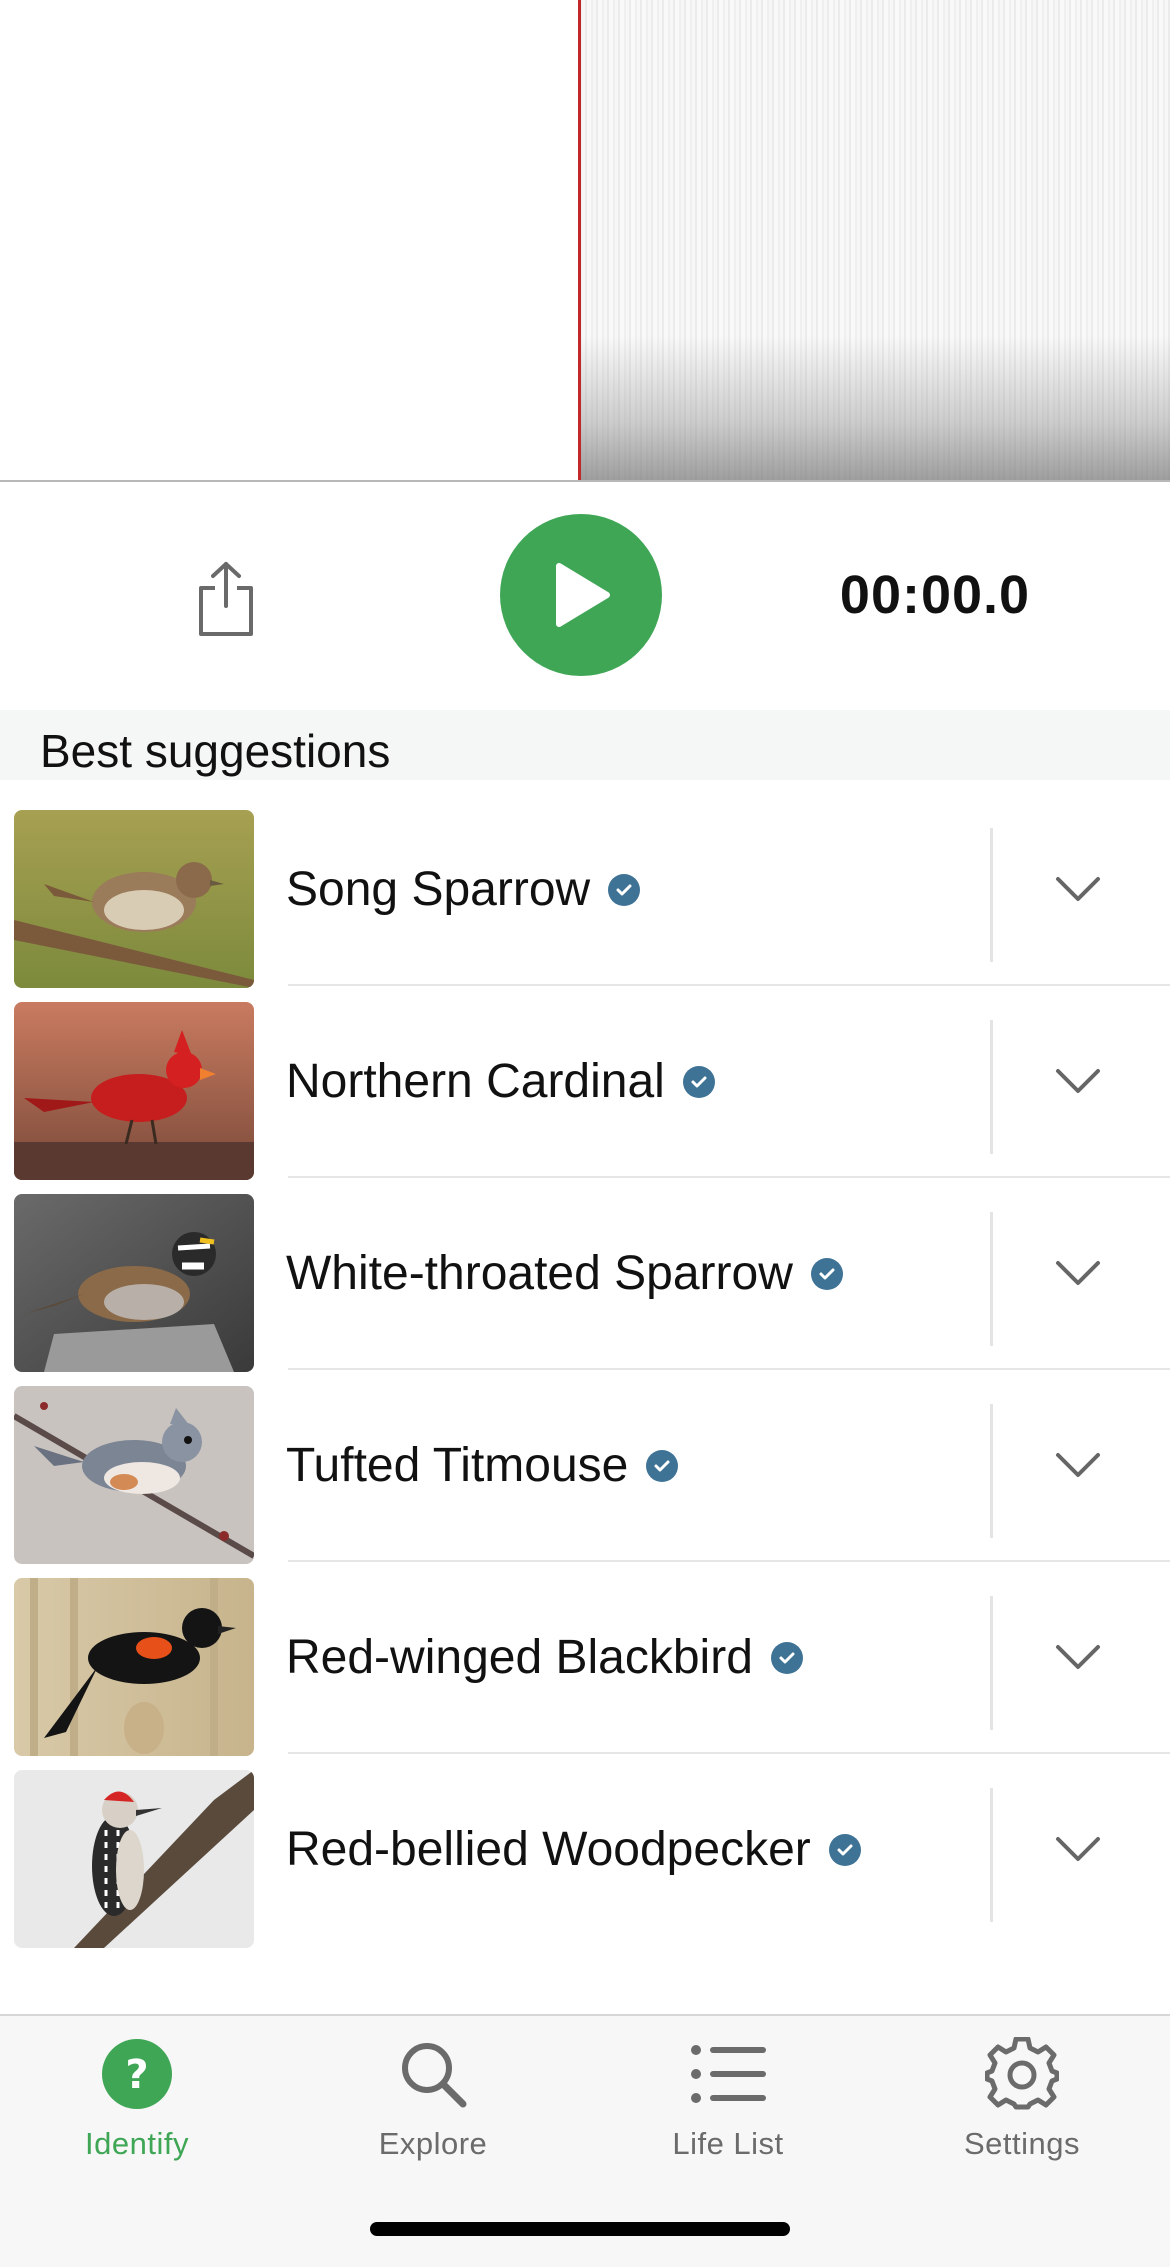  I want to click on suggestion-row: Northern Cardinal, so click(585, 1083).